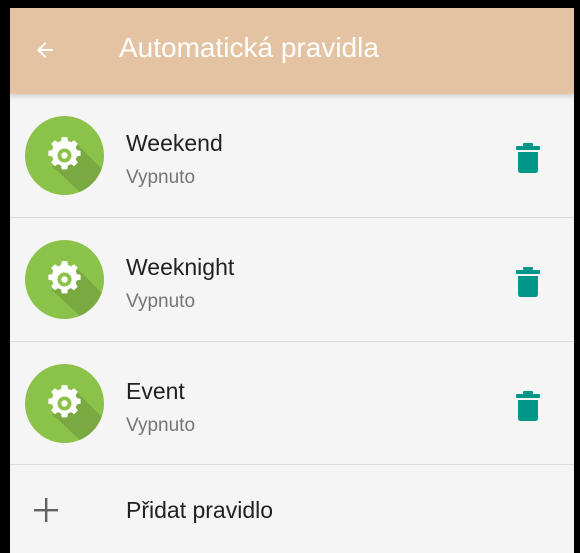 Image resolution: width=580 pixels, height=553 pixels. Describe the element at coordinates (46, 510) in the screenshot. I see `plus-icon` at that location.